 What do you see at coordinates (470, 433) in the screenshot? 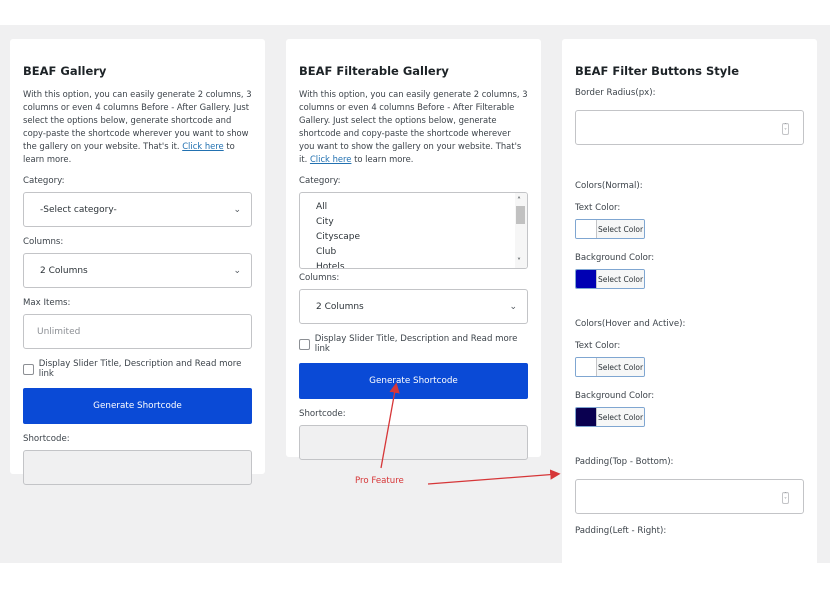
I see `annotation-arrows` at bounding box center [470, 433].